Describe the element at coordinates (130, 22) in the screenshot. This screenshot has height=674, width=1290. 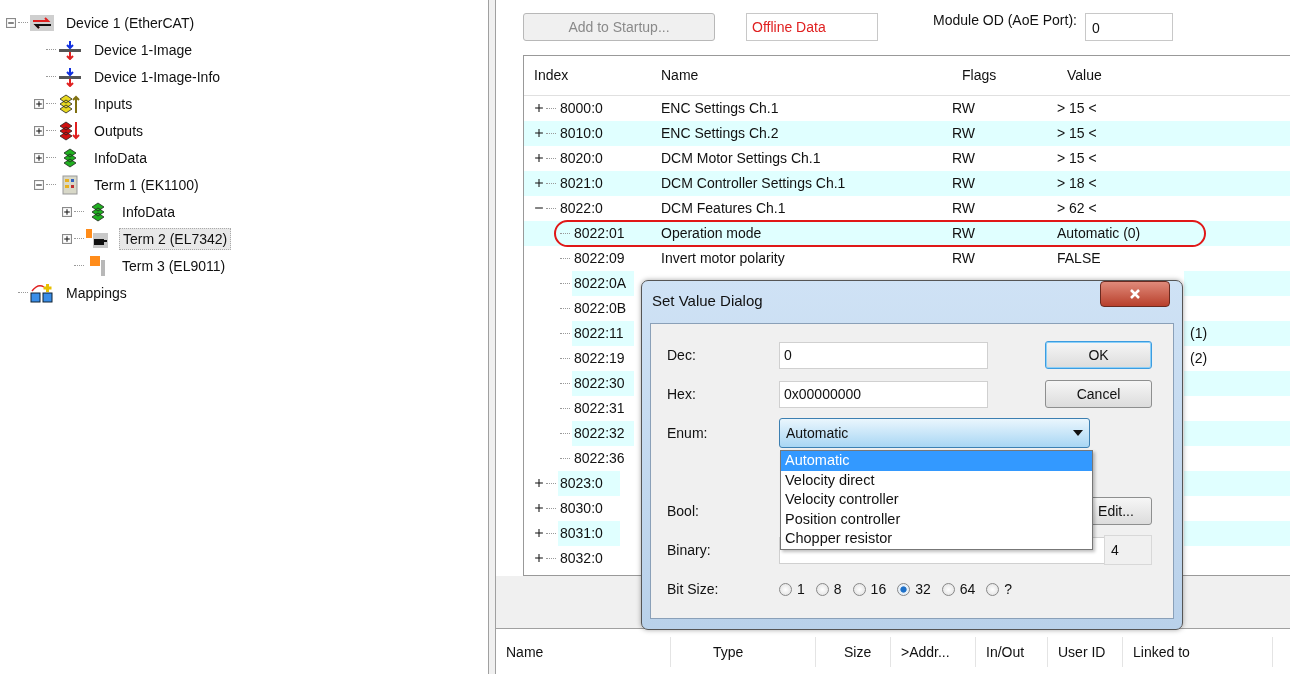
I see `tree-item: Device 1 (EtherCAT)` at that location.